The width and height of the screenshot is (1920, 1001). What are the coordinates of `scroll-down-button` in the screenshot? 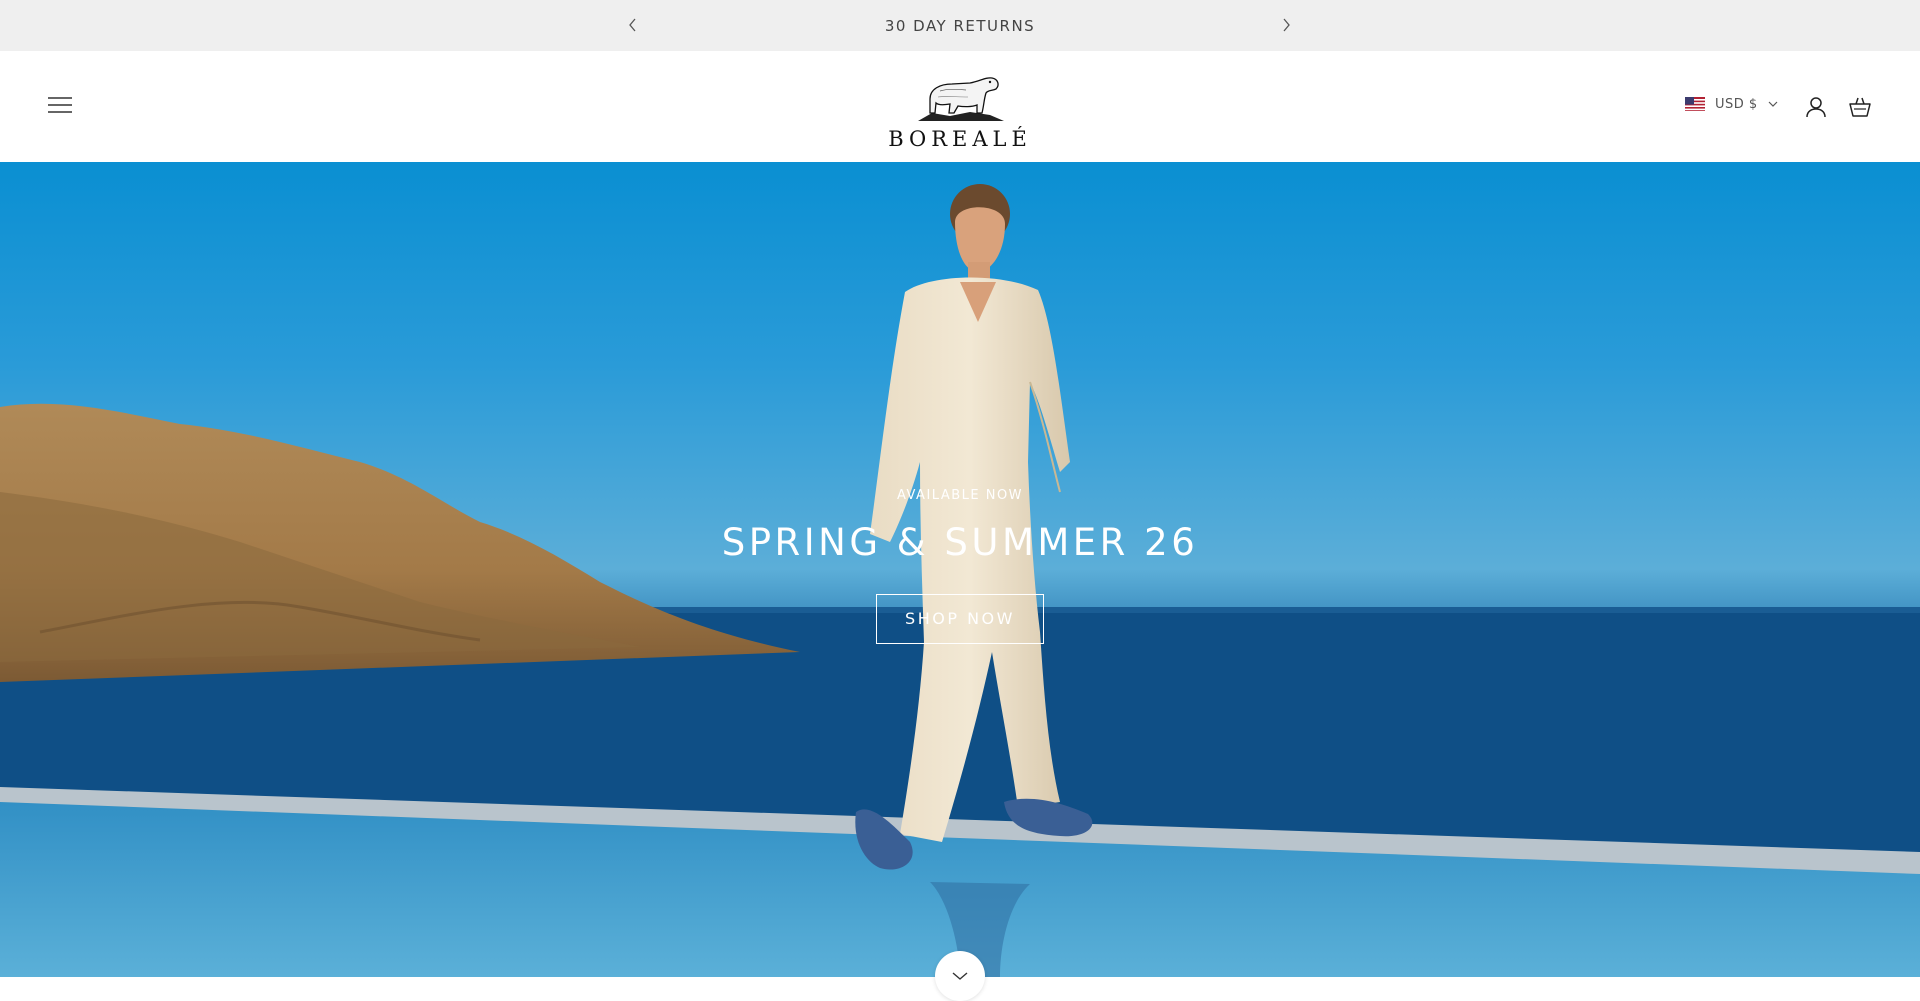 It's located at (960, 976).